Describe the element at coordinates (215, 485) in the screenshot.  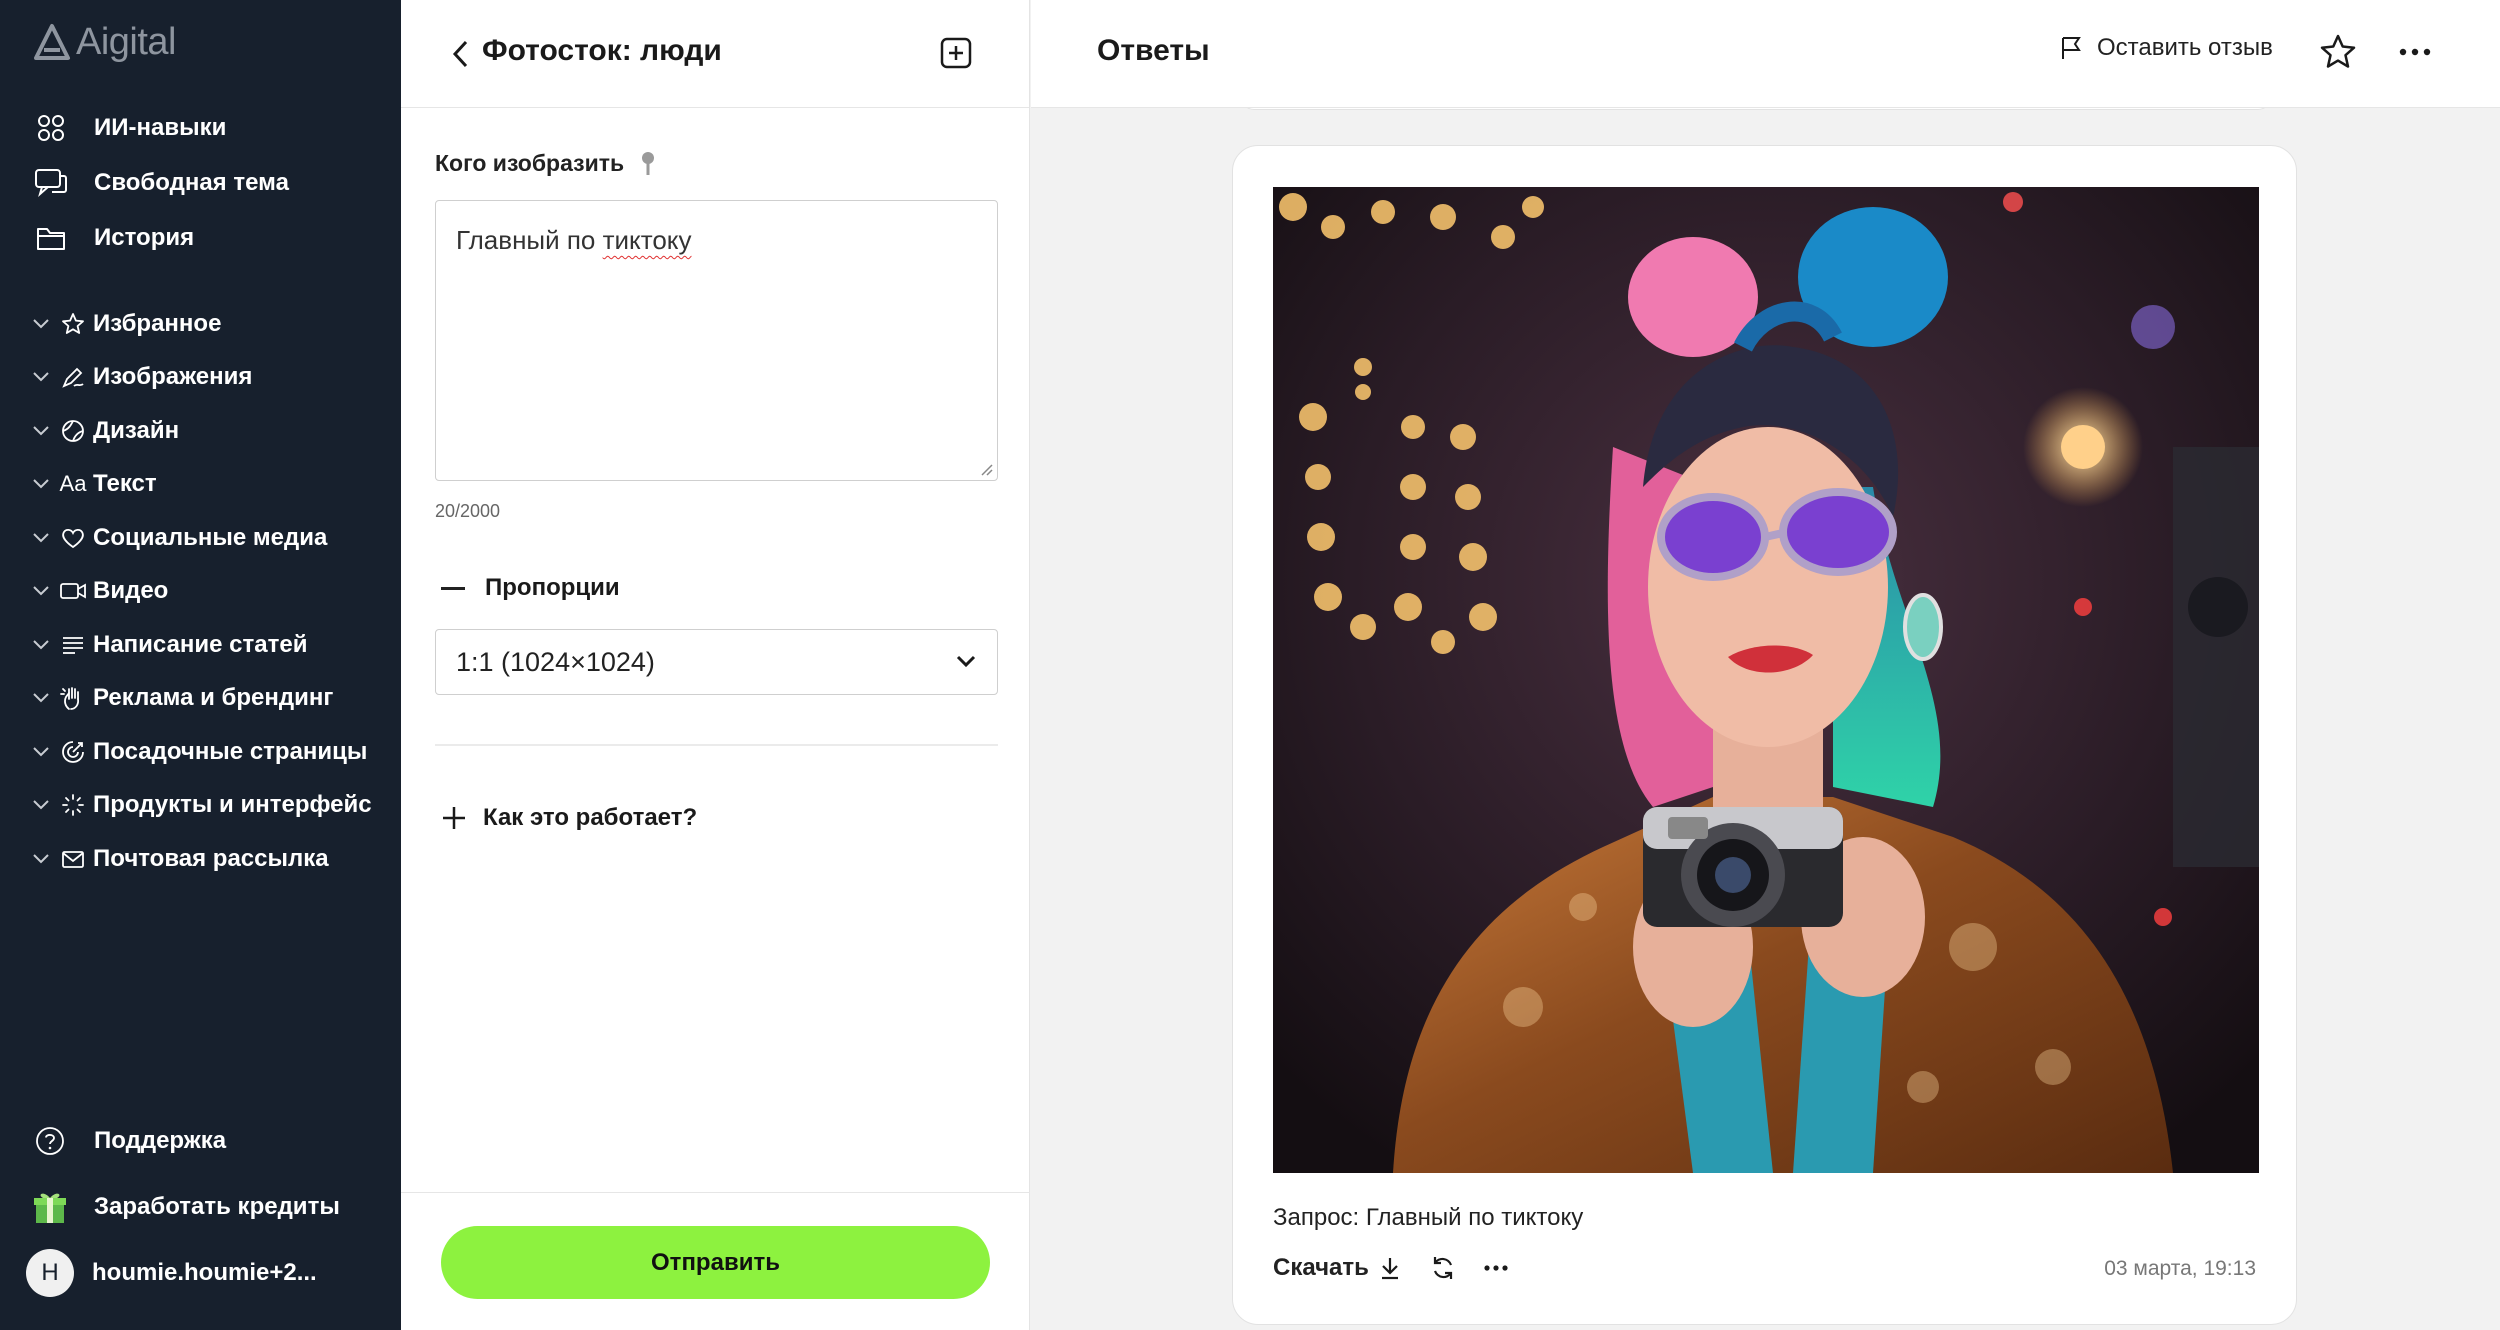
I see `sidebar-category-text: Aa Текст` at that location.